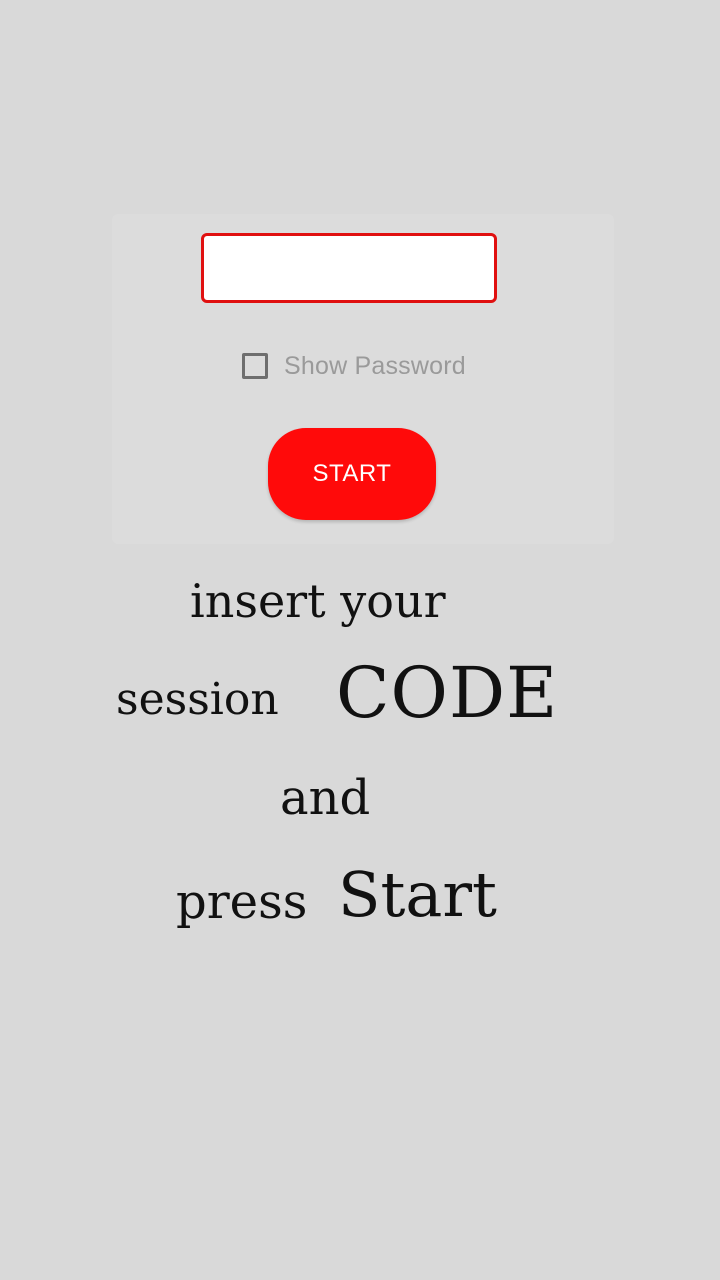 Image resolution: width=720 pixels, height=1280 pixels. What do you see at coordinates (197, 699) in the screenshot?
I see `instruction-line-2-session: session` at bounding box center [197, 699].